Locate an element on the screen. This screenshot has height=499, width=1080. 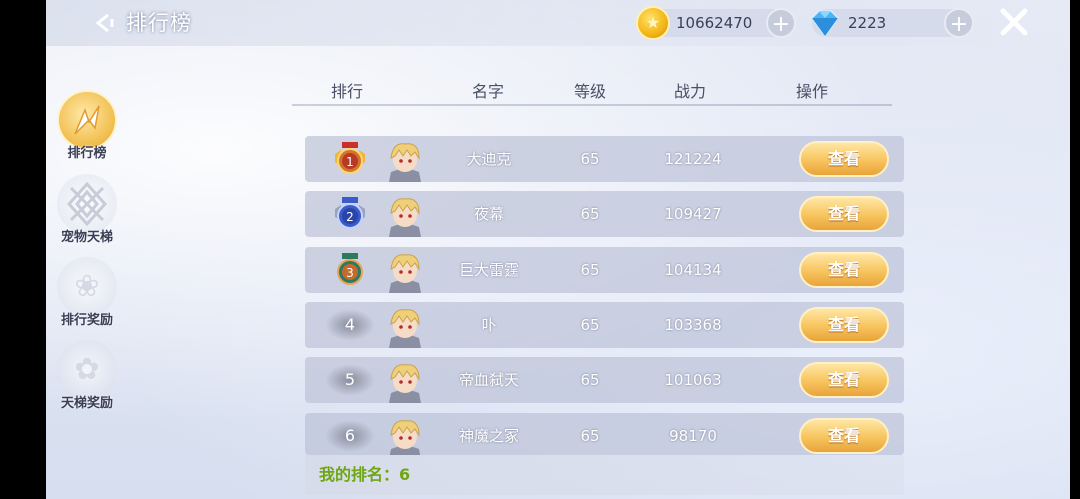
svg-text: 2 is located at coordinates (350, 217).